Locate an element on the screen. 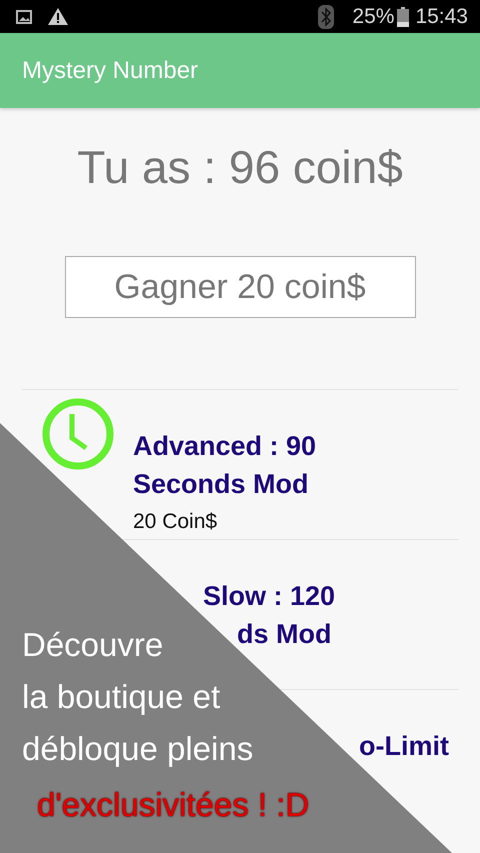 This screenshot has height=853, width=480. coin-balance: Tu as : 96 coin$ is located at coordinates (240, 167).